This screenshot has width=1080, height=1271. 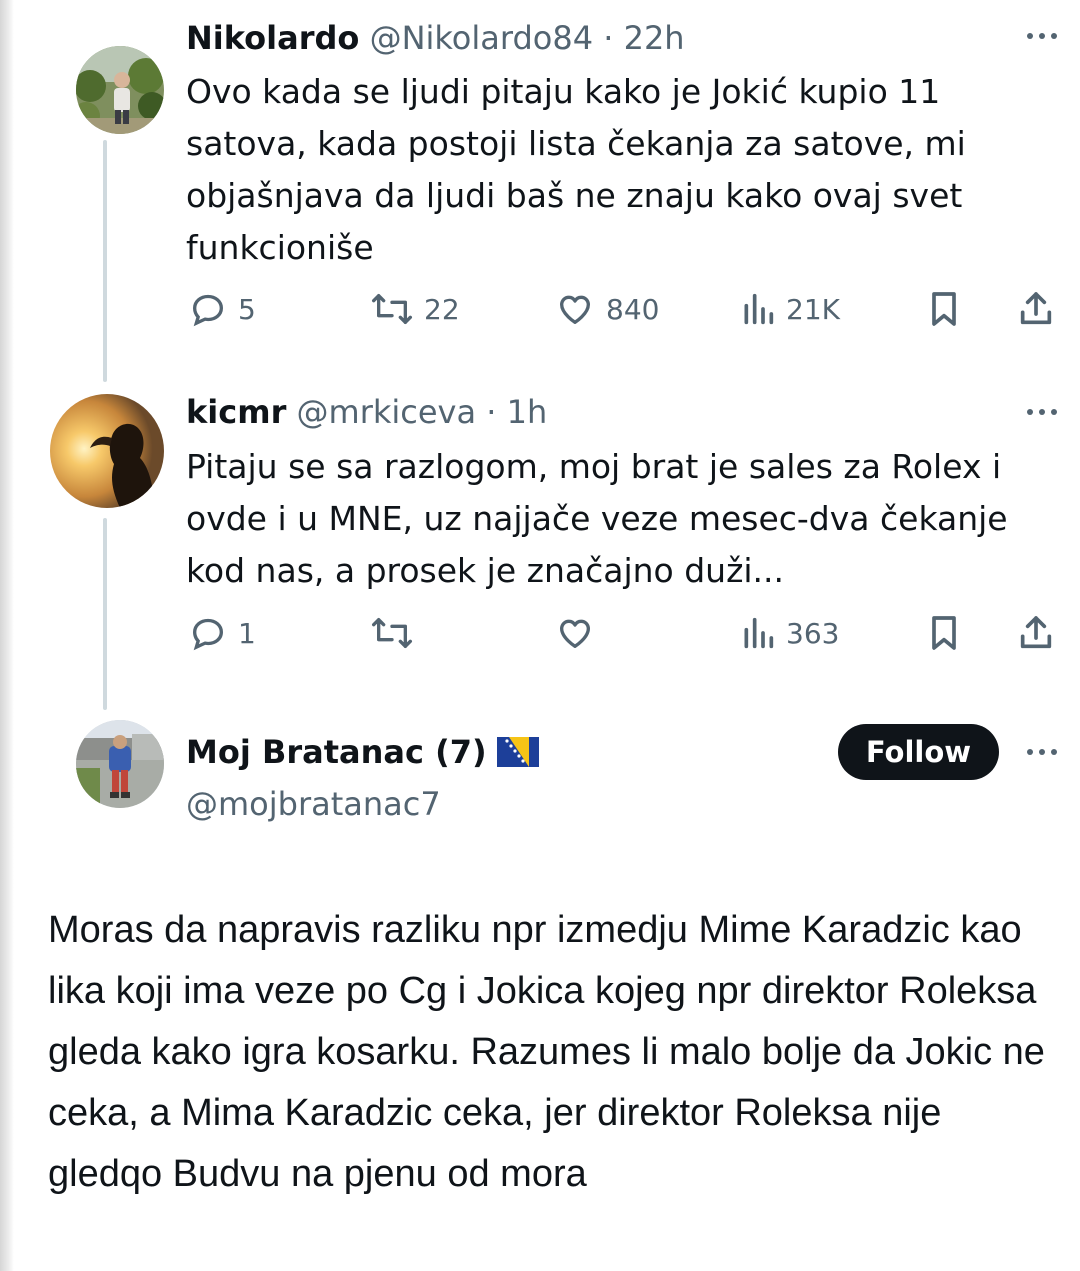 I want to click on reply-button: 5, so click(x=222, y=309).